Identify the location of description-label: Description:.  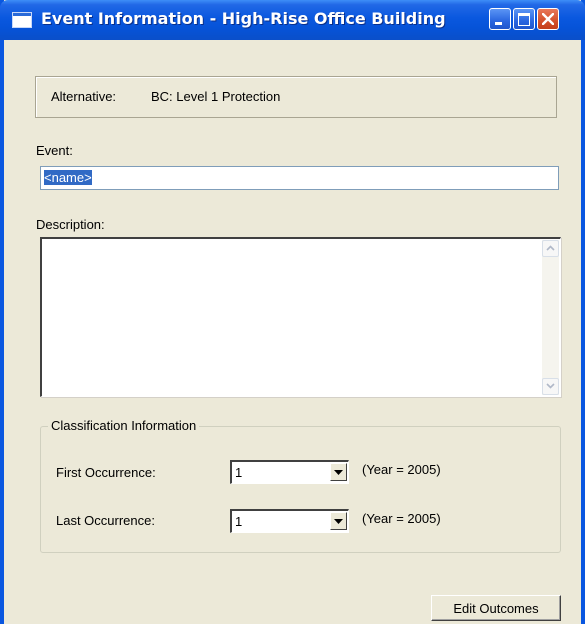
(70, 224).